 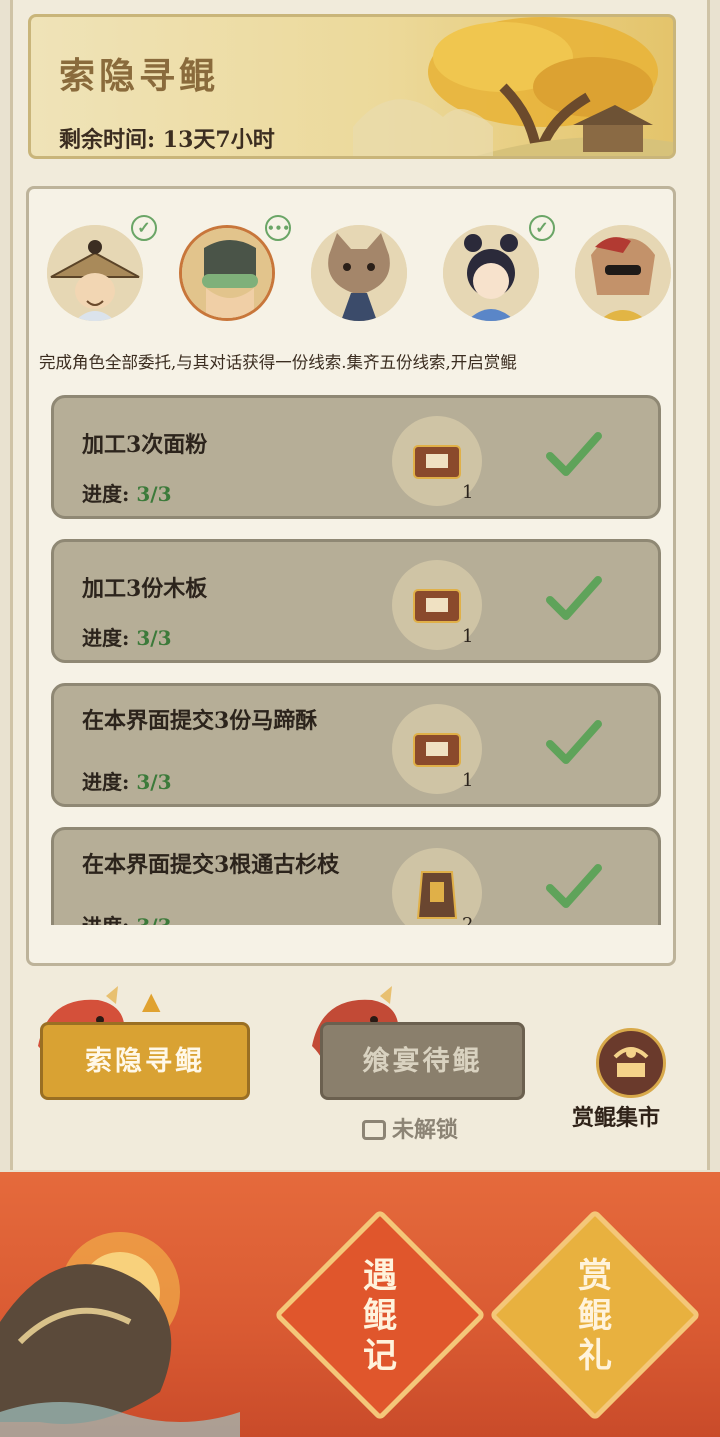 I want to click on task-name: 在本界面提交3份马蹄酥, so click(x=200, y=721).